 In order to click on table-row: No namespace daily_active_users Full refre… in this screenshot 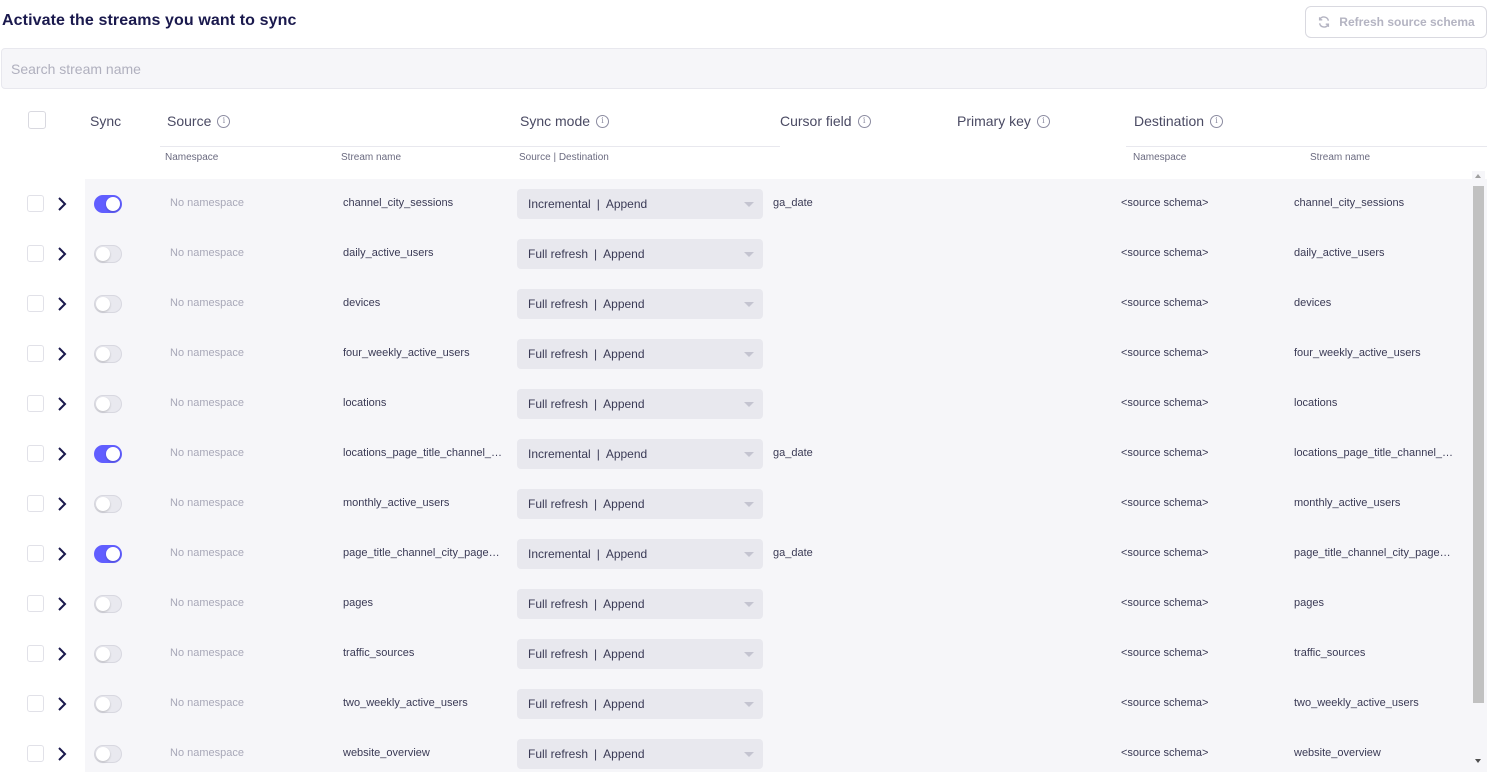, I will do `click(735, 254)`.